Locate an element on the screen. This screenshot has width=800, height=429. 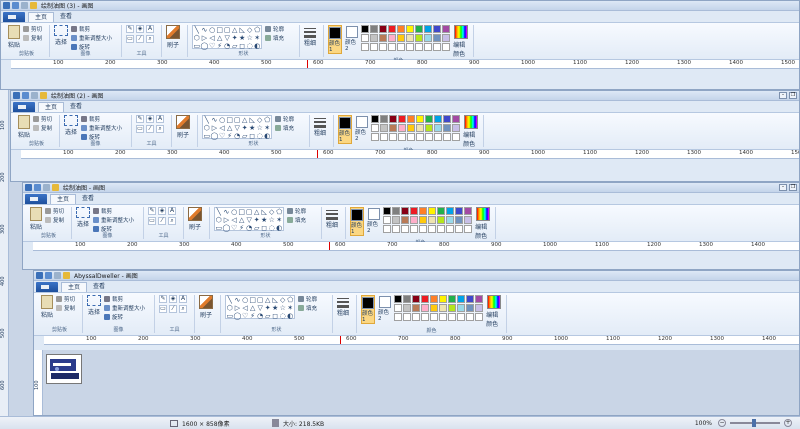
magnifier-icon: ⌕ is located at coordinates (160, 129).